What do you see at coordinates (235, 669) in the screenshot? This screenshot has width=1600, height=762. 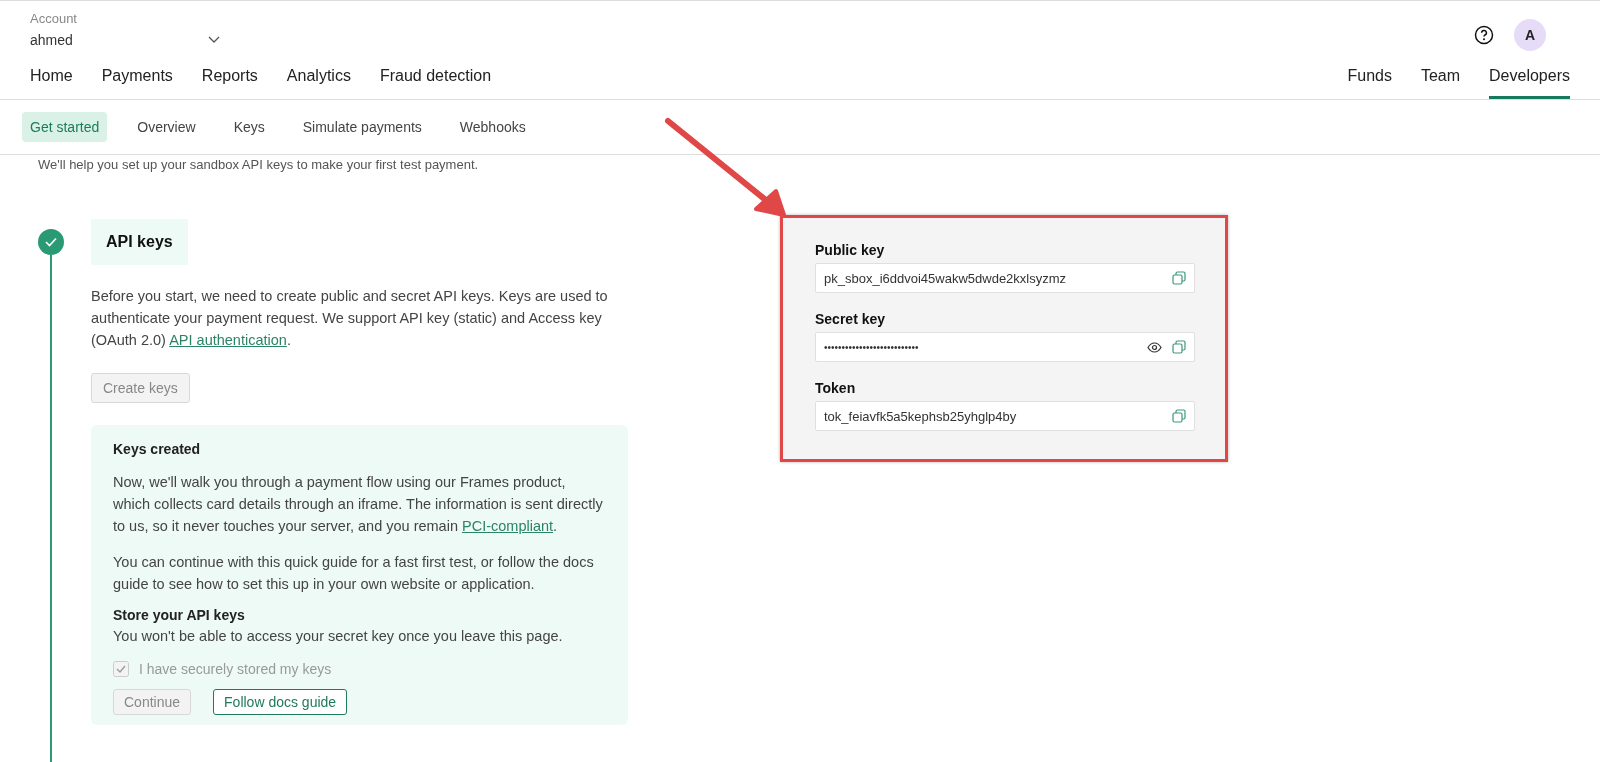 I see `checkbox-label: I have securely stored my keys` at bounding box center [235, 669].